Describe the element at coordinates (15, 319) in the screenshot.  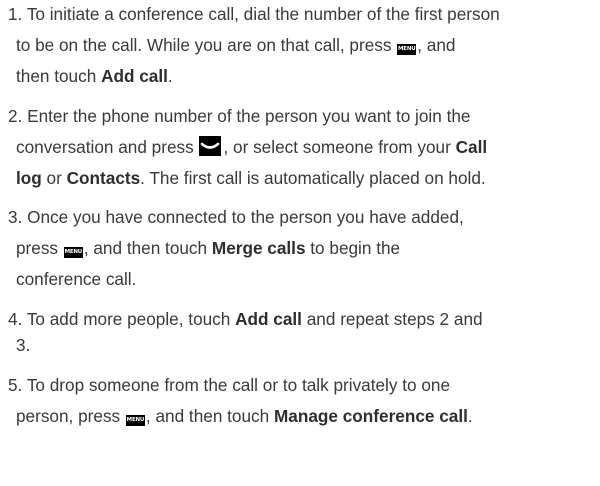
I see `step-number: 4.` at that location.